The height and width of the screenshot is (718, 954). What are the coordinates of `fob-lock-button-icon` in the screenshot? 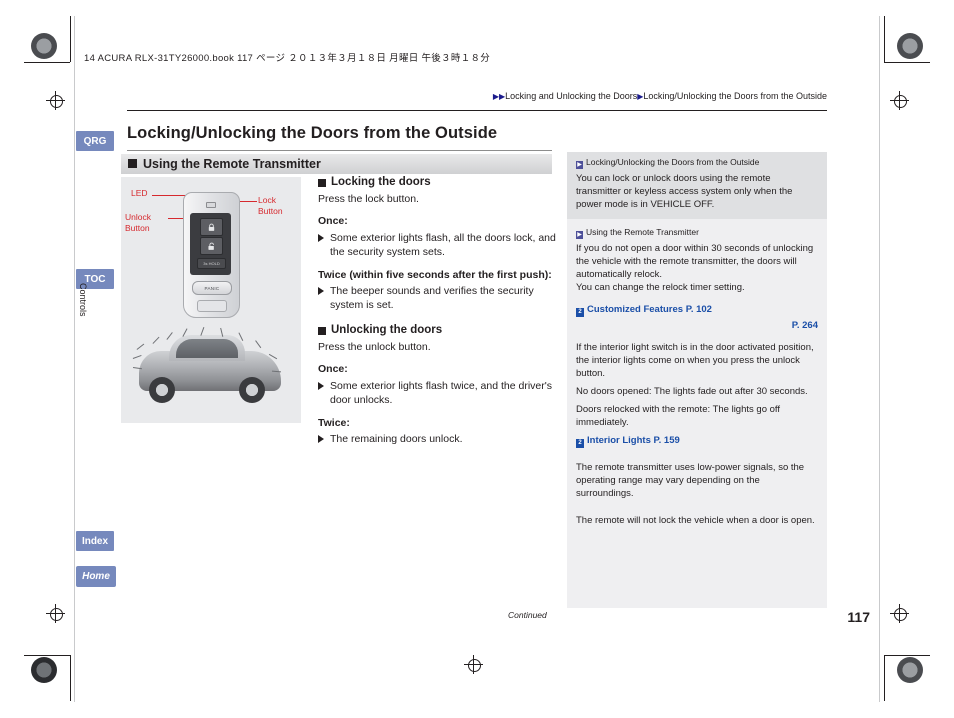 It's located at (211, 227).